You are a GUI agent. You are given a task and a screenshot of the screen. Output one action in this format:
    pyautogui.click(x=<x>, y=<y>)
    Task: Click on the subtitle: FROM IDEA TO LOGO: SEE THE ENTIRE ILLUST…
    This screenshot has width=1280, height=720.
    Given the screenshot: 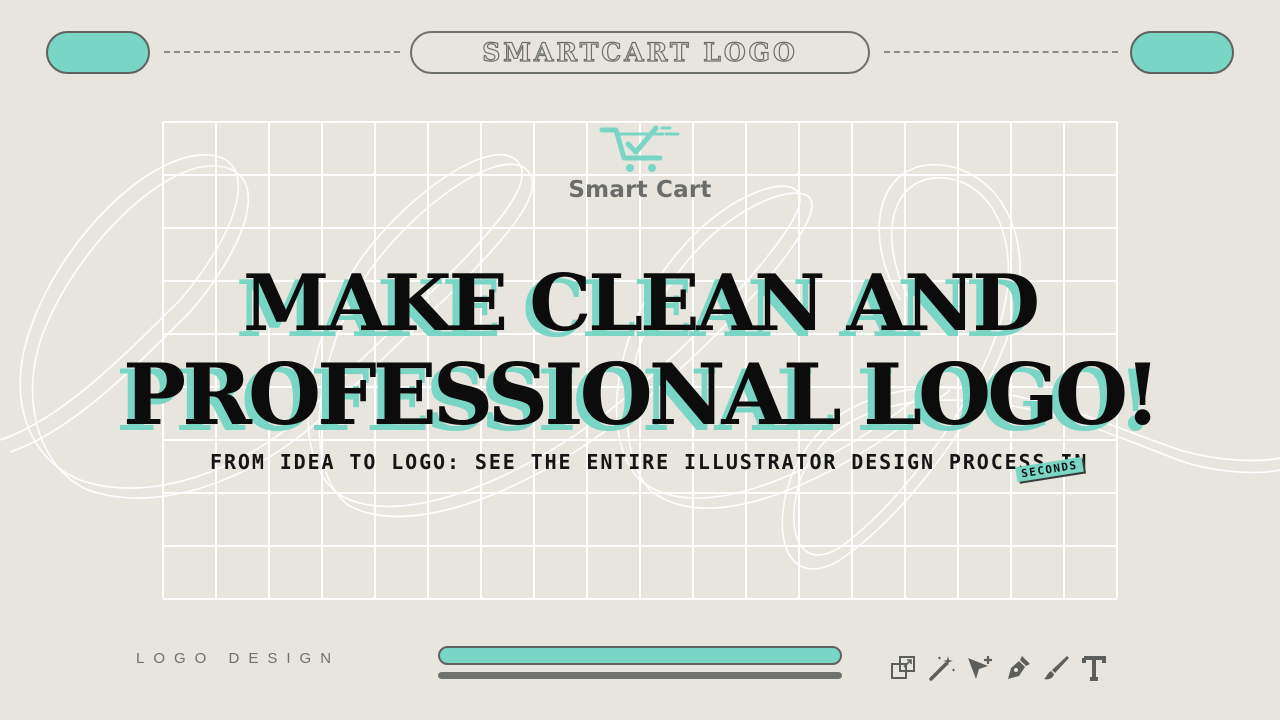 What is the action you would take?
    pyautogui.click(x=649, y=462)
    